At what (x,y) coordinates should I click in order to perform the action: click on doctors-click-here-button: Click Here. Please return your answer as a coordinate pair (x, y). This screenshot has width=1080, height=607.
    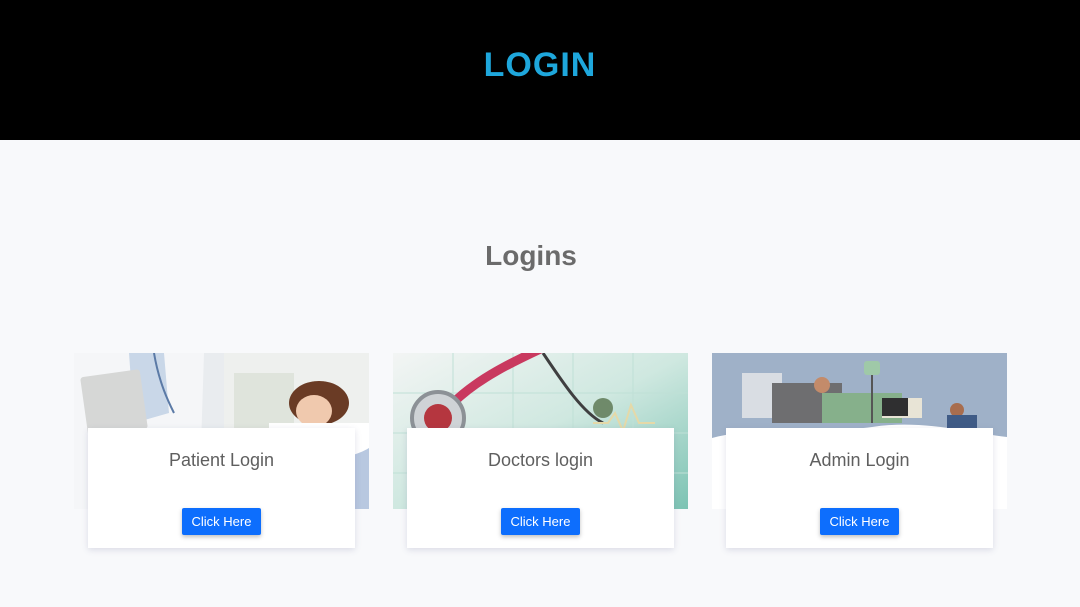
    Looking at the image, I should click on (540, 521).